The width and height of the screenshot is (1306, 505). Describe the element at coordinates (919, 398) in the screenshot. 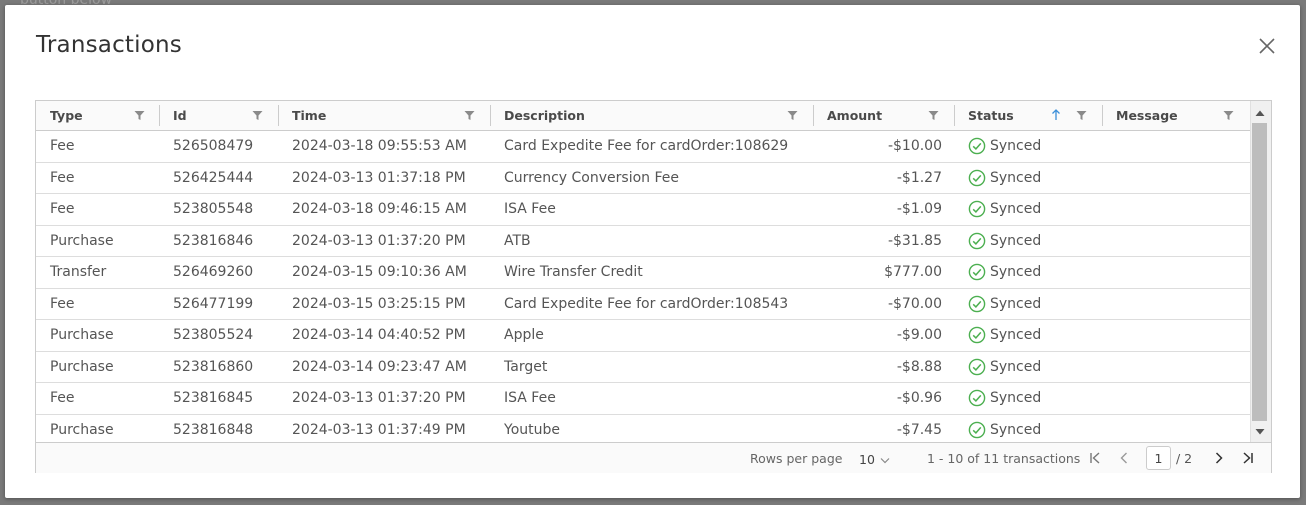

I see `cell-amount: -$0.96` at that location.